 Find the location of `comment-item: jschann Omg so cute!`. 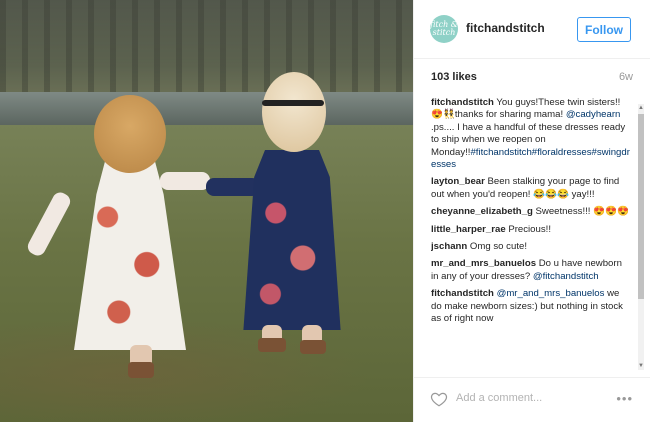

comment-item: jschann Omg so cute! is located at coordinates (531, 247).